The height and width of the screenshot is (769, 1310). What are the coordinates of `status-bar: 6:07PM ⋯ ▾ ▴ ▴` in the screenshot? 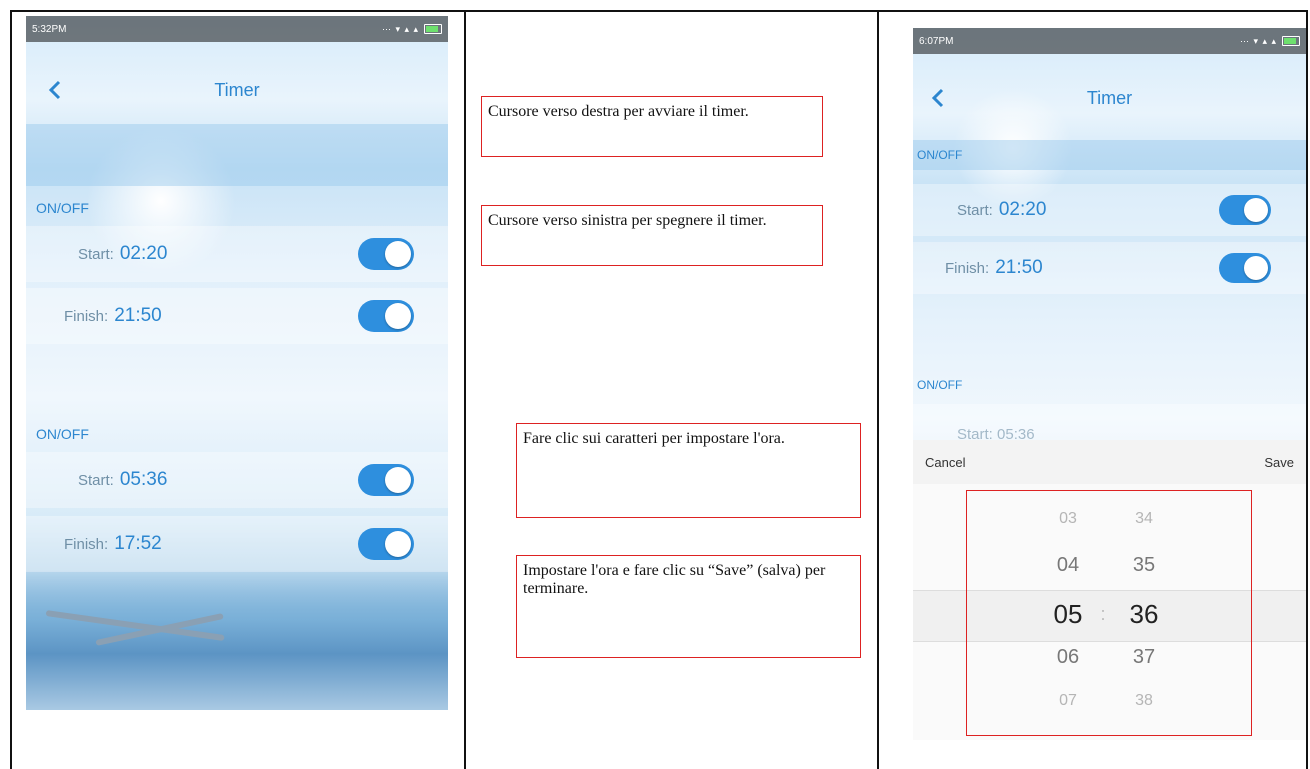 It's located at (1109, 41).